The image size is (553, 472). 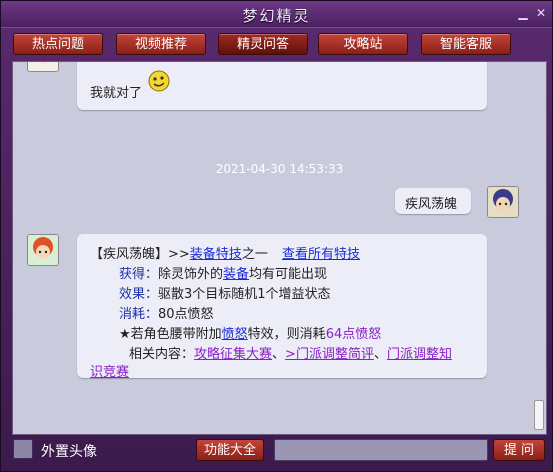 I want to click on answer-title: 【疾风荡魄】>>, so click(x=140, y=254).